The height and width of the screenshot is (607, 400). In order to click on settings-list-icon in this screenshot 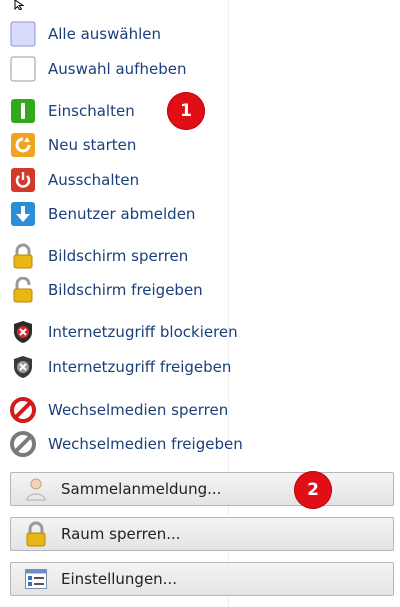, I will do `click(36, 579)`.